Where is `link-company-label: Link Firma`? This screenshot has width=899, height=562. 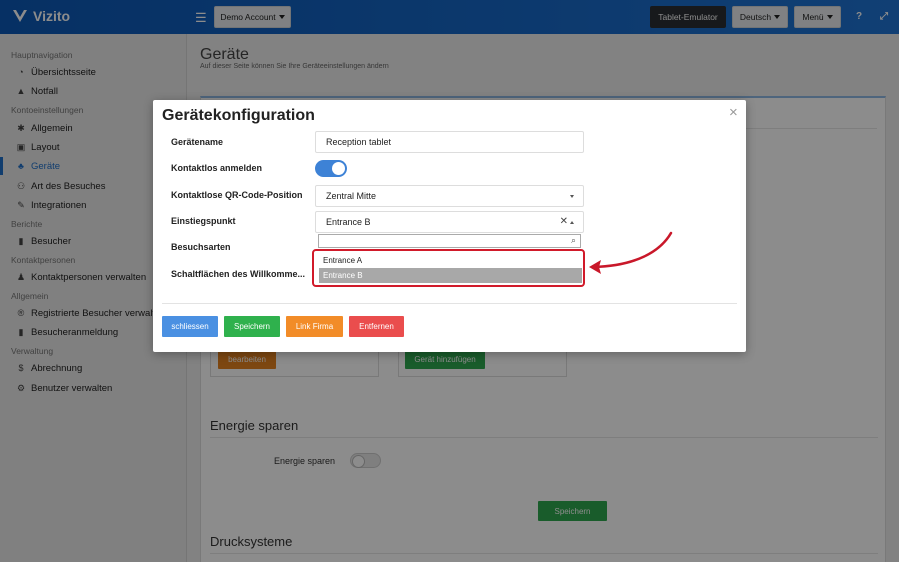 link-company-label: Link Firma is located at coordinates (314, 326).